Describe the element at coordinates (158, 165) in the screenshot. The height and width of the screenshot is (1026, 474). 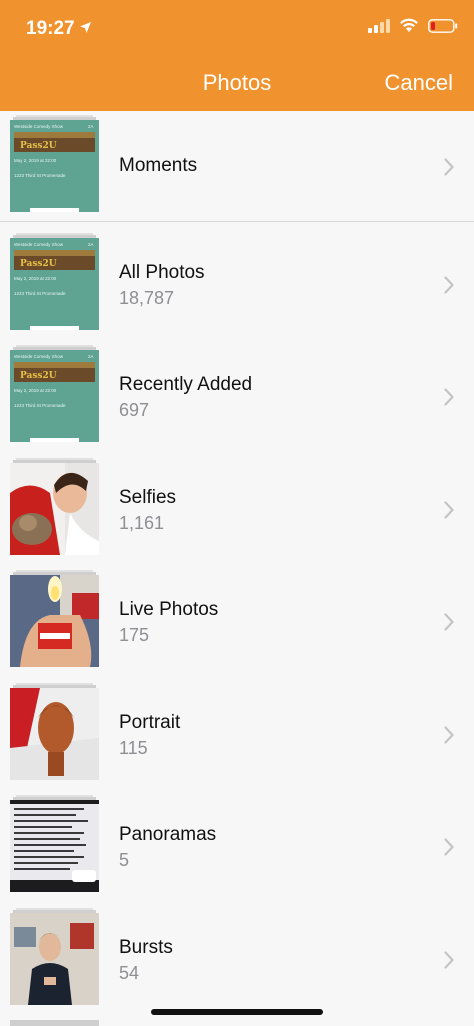
I see `album-label: Moments` at that location.